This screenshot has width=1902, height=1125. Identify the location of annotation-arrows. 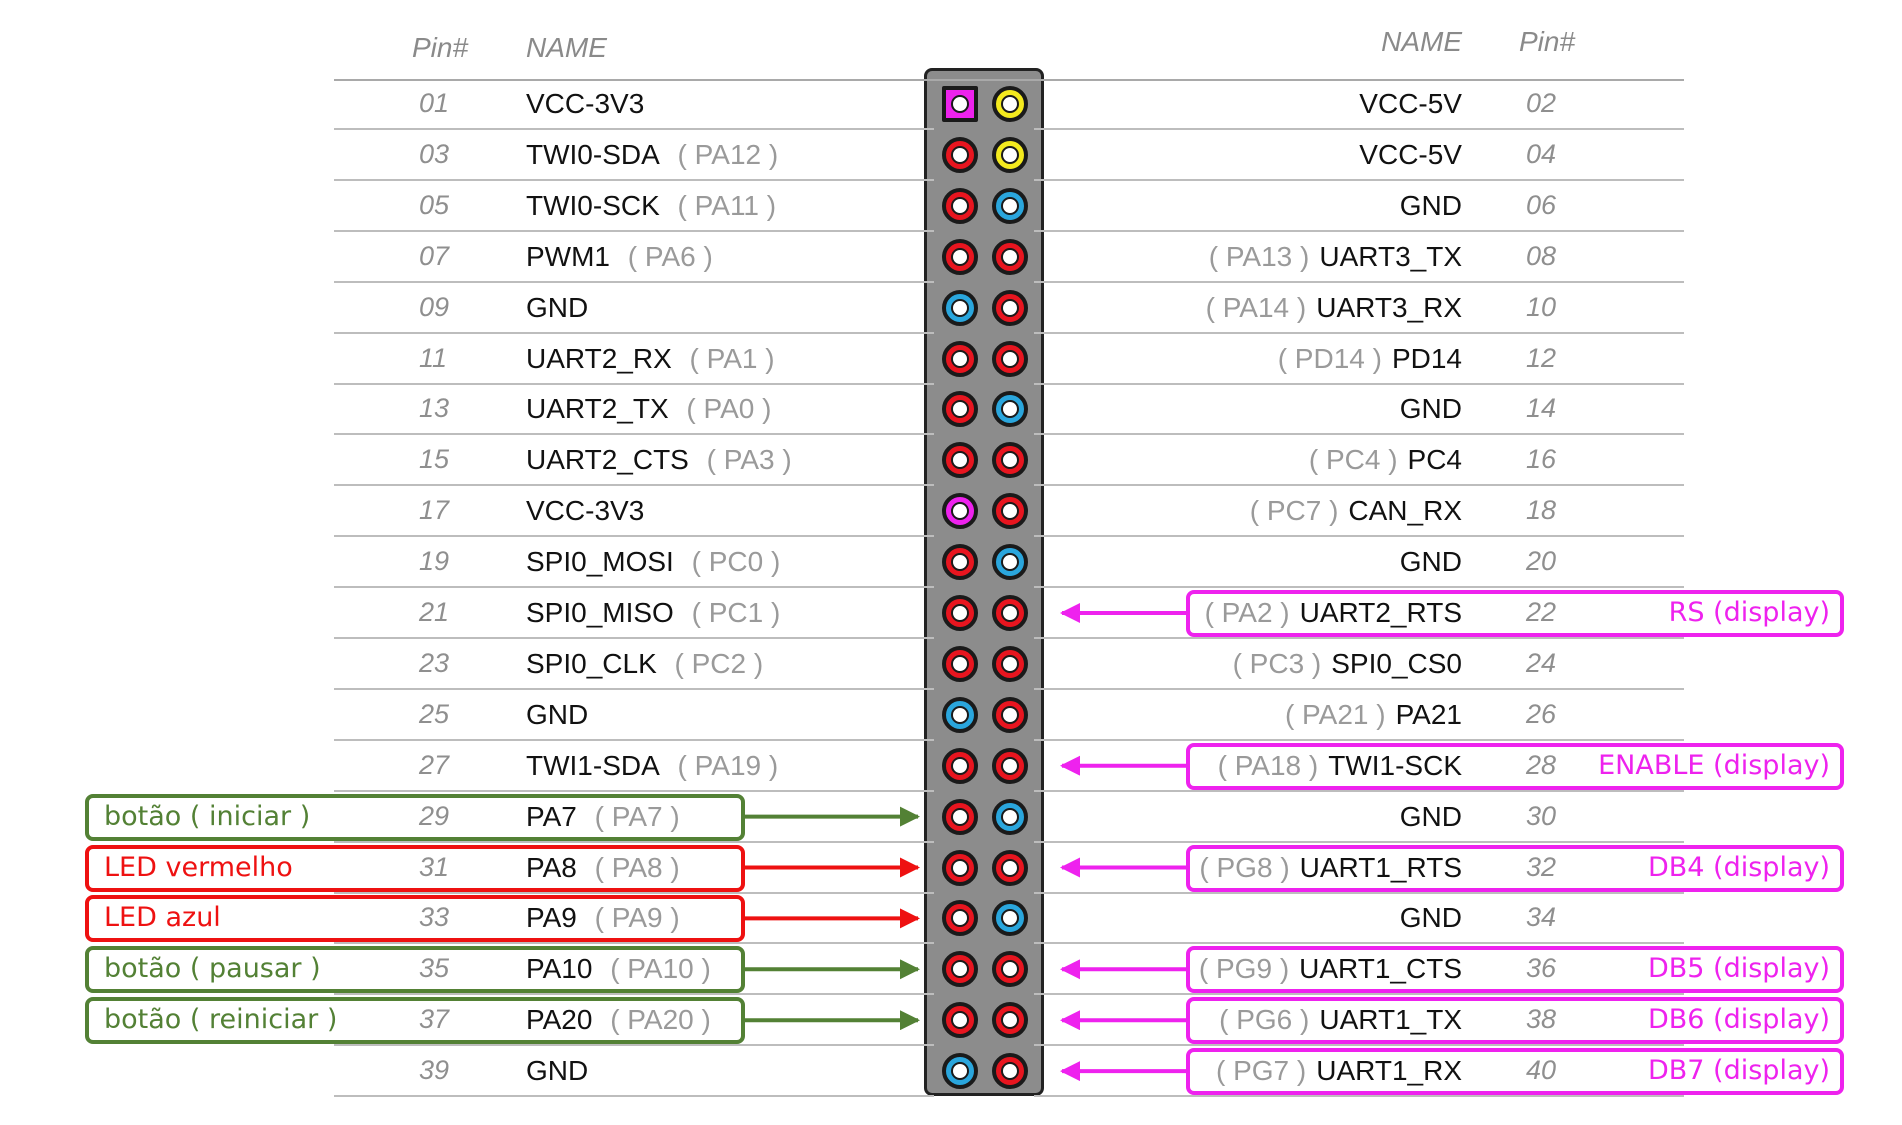
(965, 842).